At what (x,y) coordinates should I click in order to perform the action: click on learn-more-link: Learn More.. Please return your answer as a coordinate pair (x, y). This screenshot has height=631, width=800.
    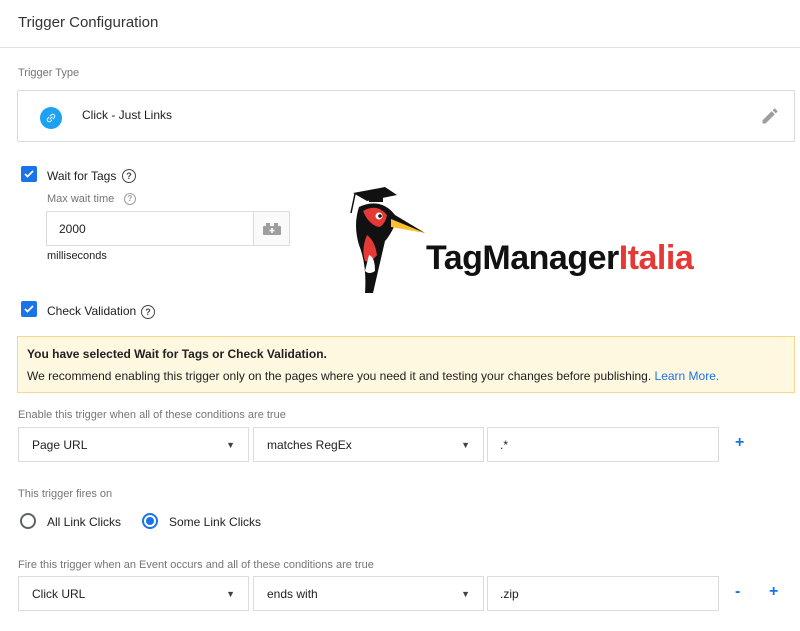
    Looking at the image, I should click on (687, 376).